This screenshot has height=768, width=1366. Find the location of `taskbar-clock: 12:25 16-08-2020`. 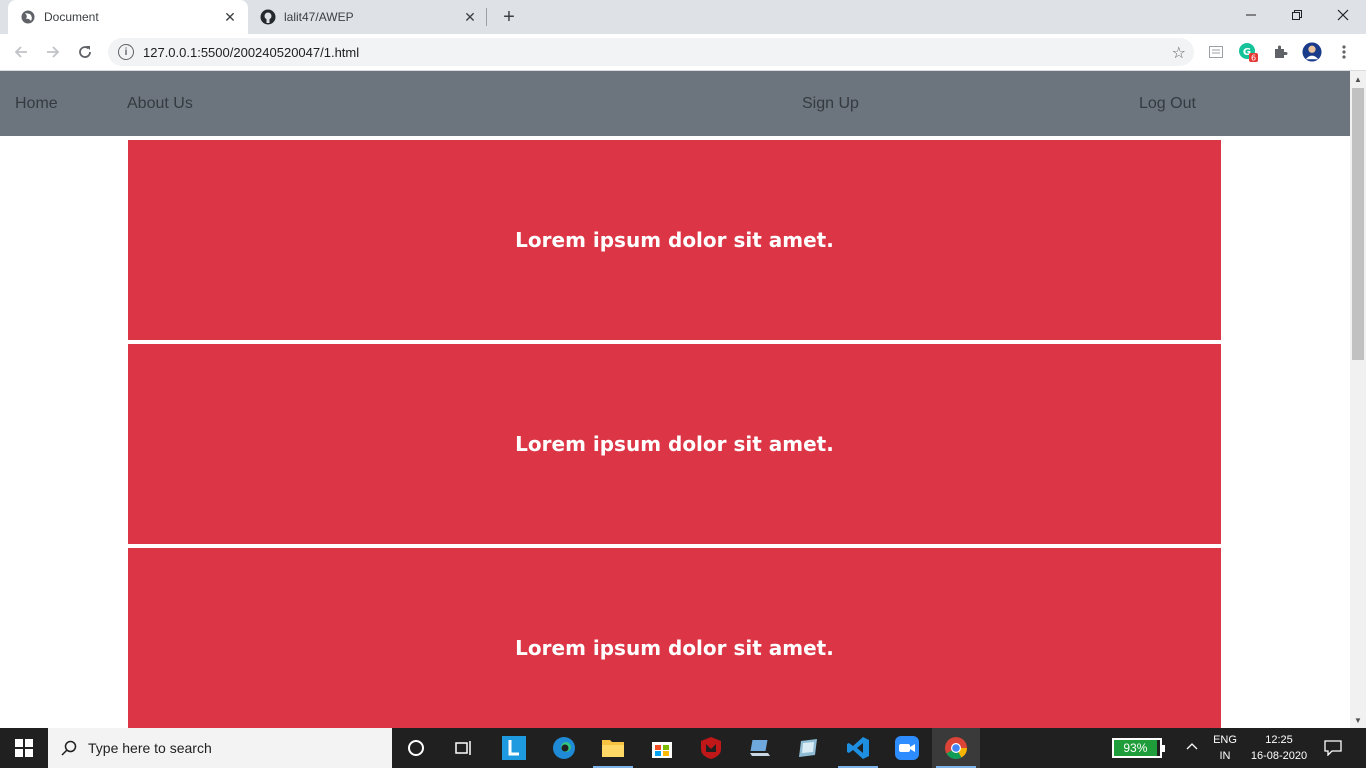

taskbar-clock: 12:25 16-08-2020 is located at coordinates (1279, 748).